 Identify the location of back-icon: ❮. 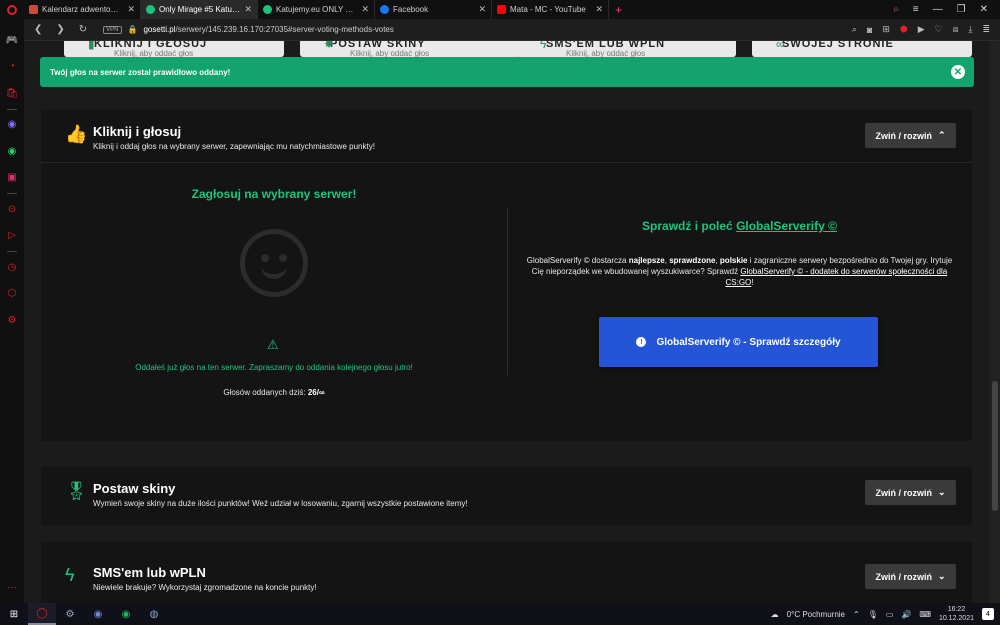
(38, 29).